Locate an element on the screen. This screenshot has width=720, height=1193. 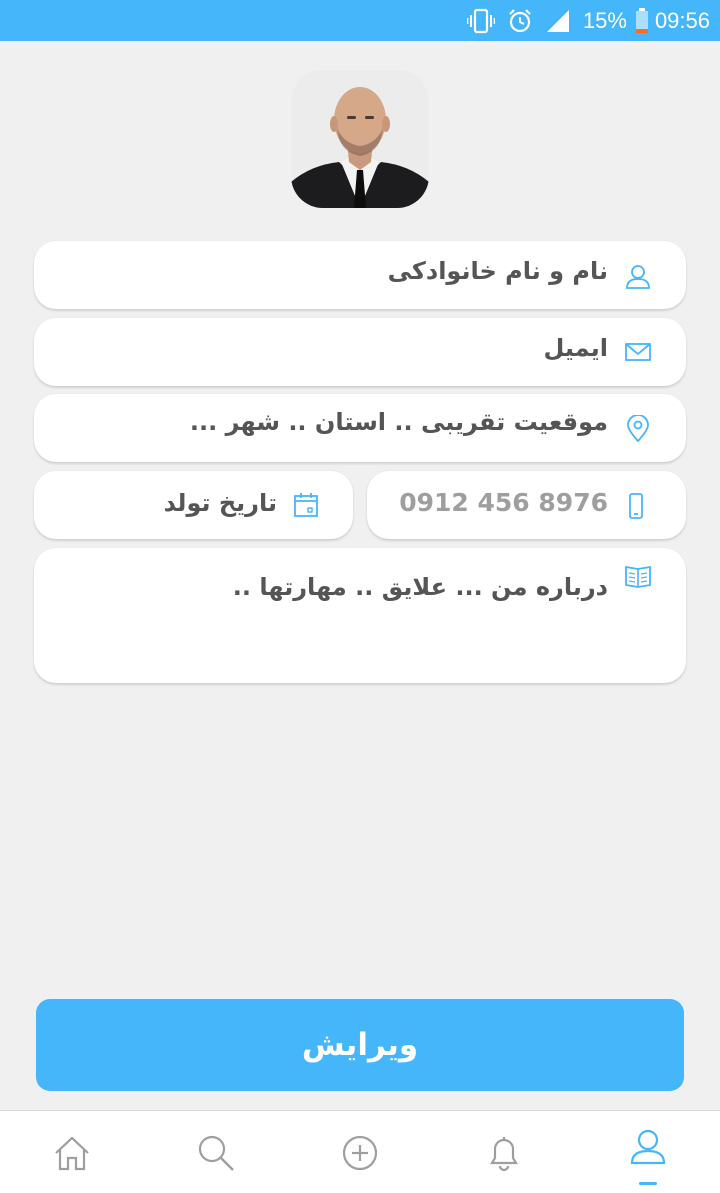
mail-icon is located at coordinates (638, 352).